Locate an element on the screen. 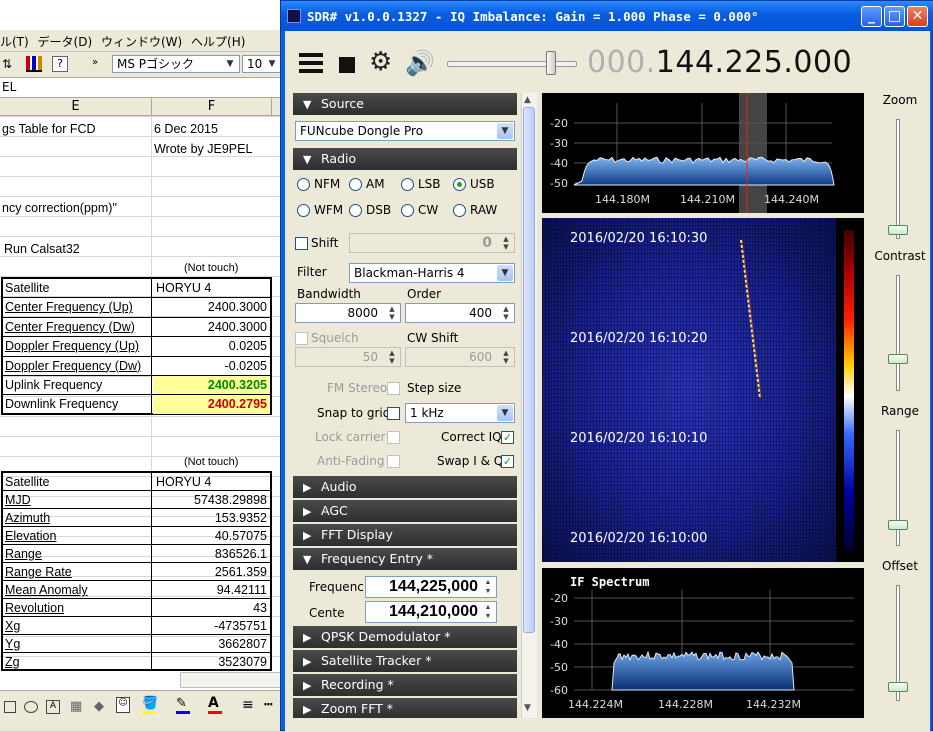  cell-title: gs Table for FCD is located at coordinates (49, 129).